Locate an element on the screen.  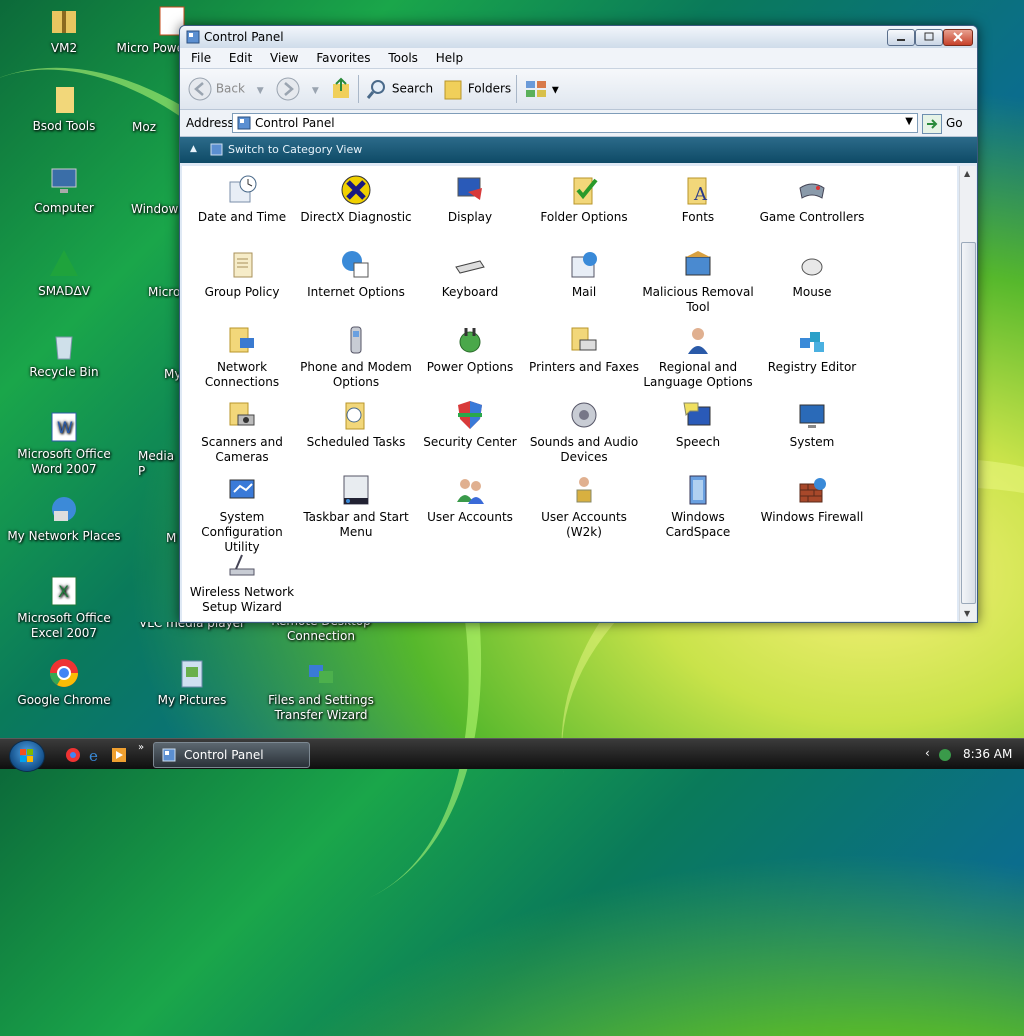
desktop-icon-transfer-wizard: Files and Settings Transfer Wizard is located at coordinates (321, 690).